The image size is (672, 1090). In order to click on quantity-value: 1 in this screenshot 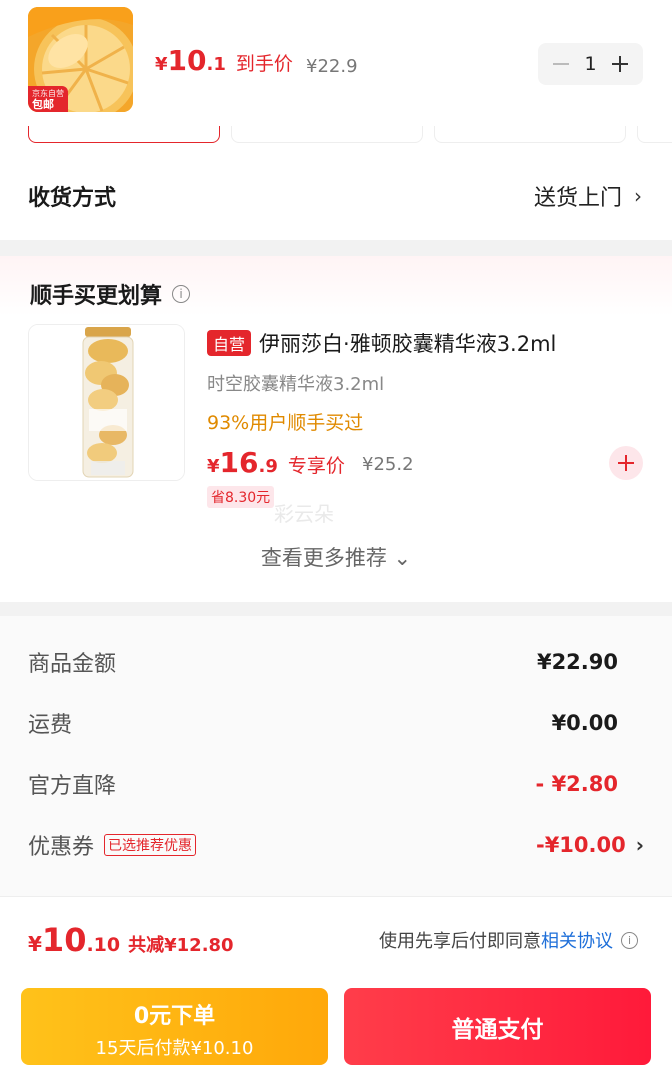, I will do `click(590, 64)`.